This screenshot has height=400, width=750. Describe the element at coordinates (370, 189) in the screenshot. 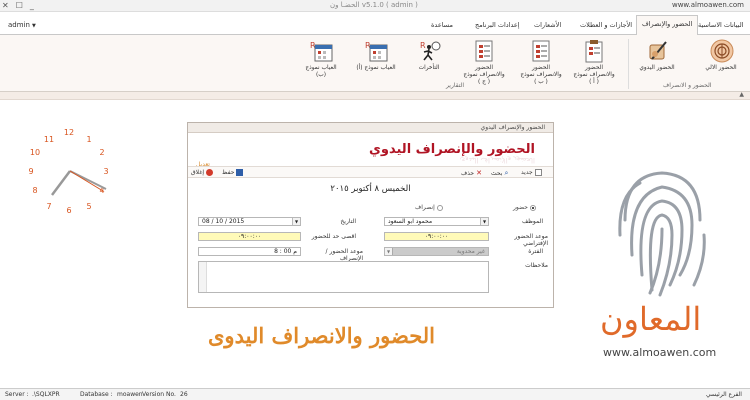

I see `date-heading: الخميس ٨ أكتوبر ٢٠١٥` at that location.